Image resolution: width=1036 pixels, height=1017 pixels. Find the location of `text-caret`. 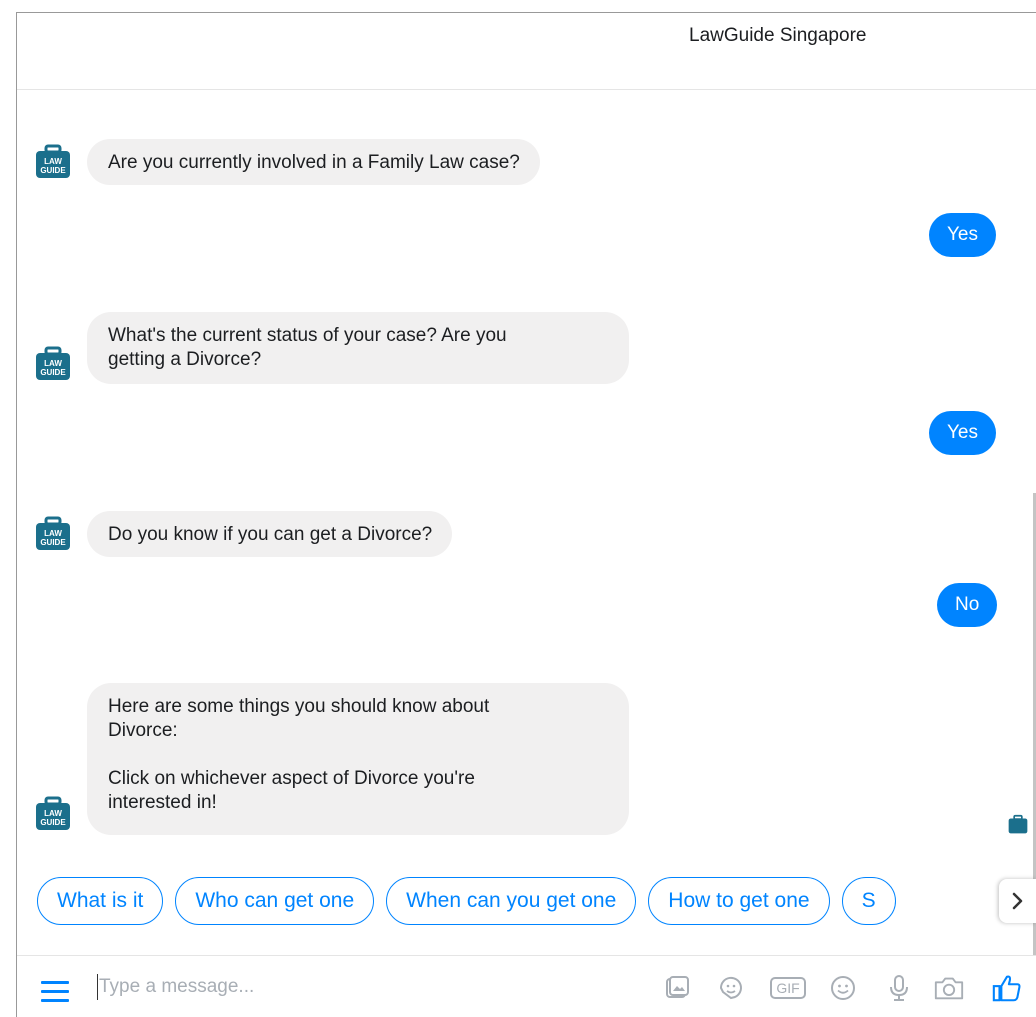

text-caret is located at coordinates (97, 987).